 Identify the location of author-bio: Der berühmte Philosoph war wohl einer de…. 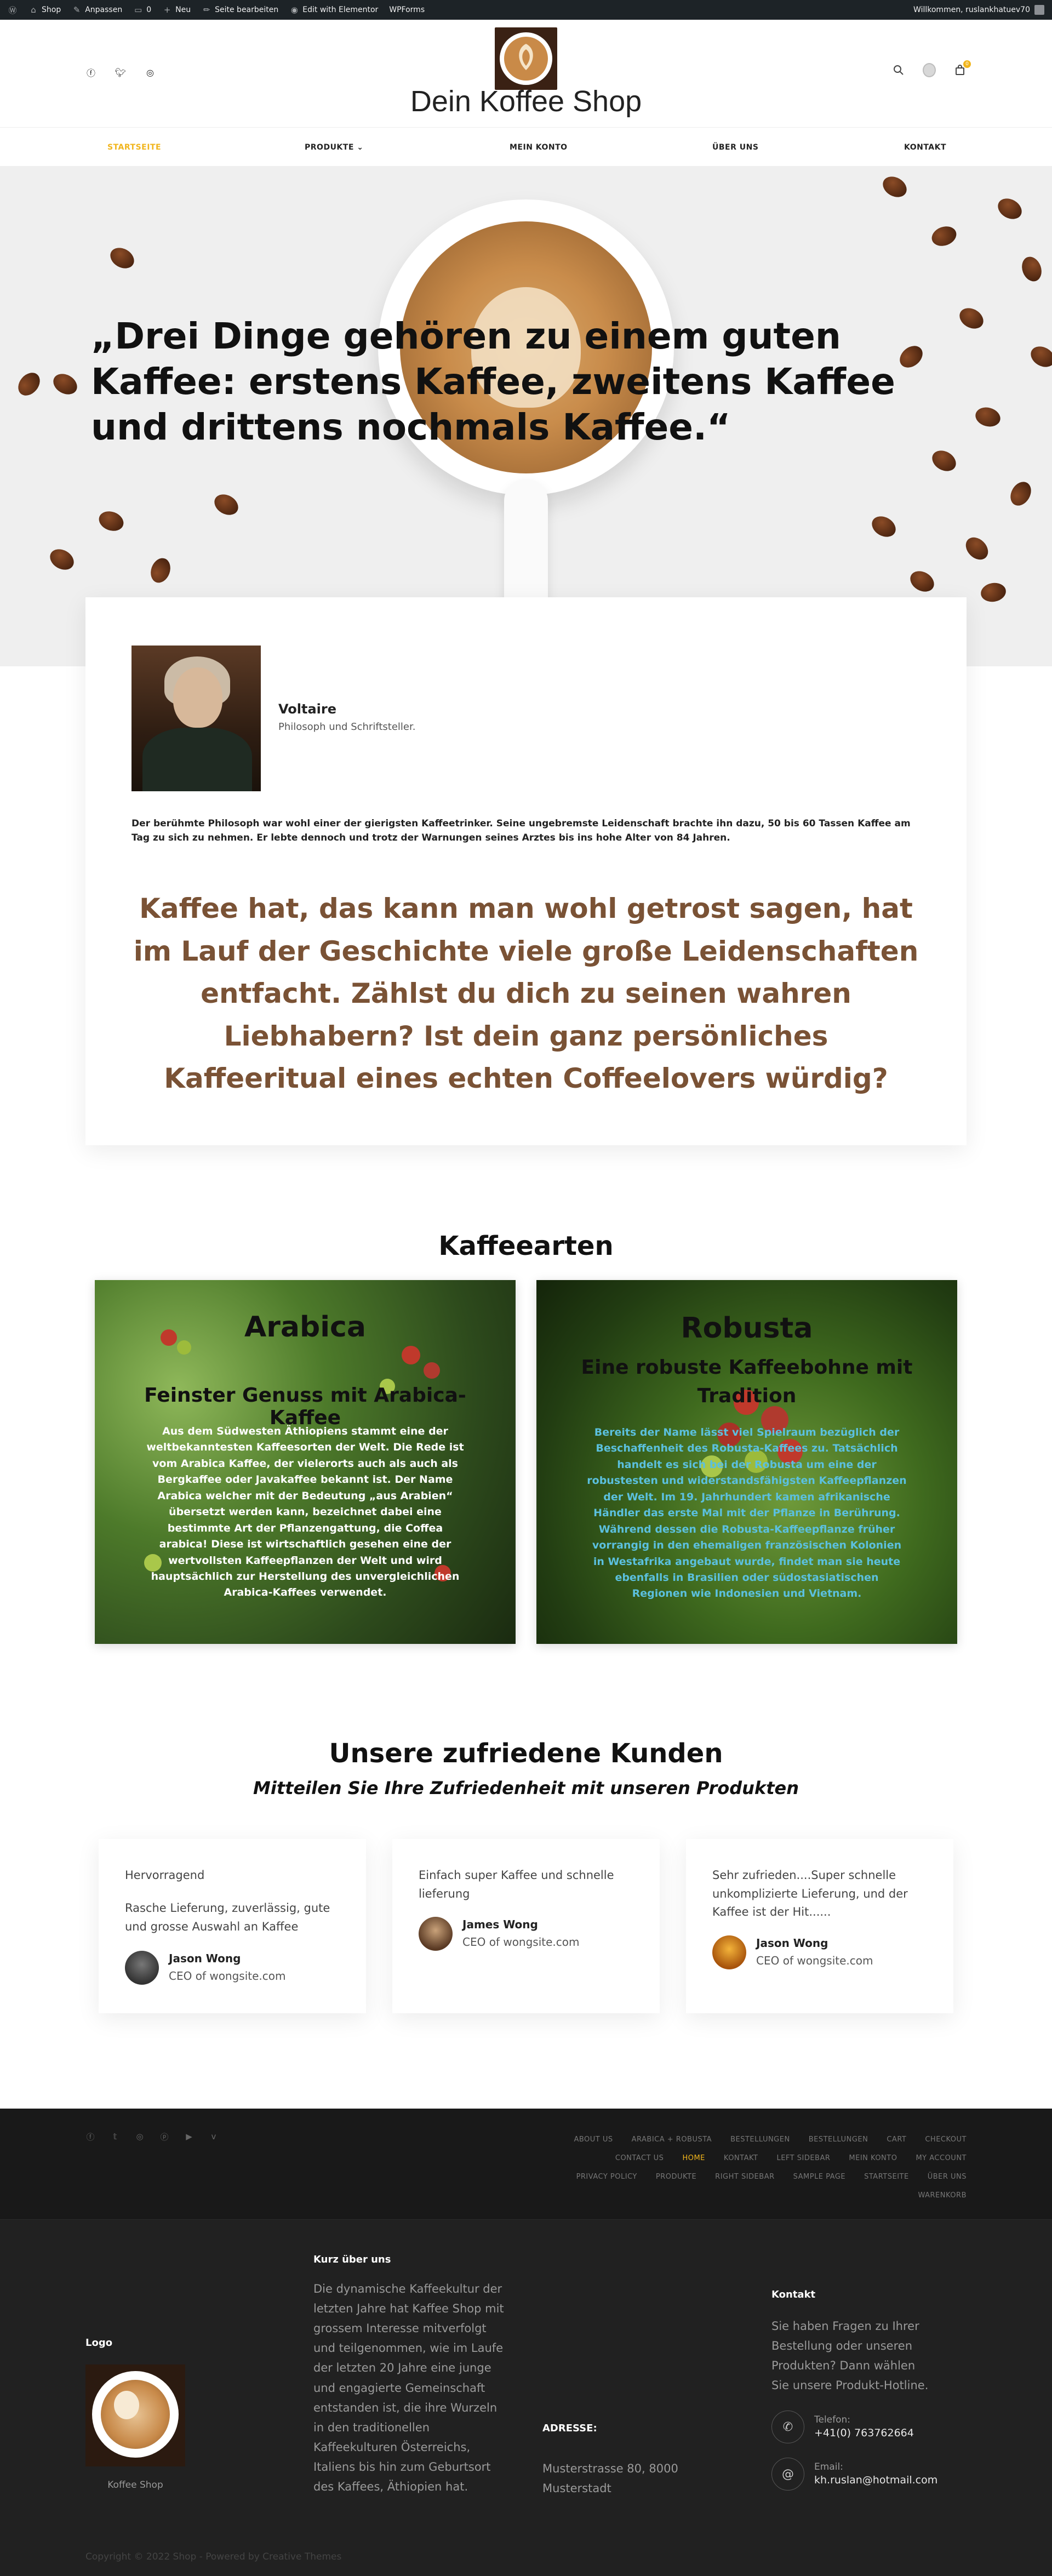
(522, 831).